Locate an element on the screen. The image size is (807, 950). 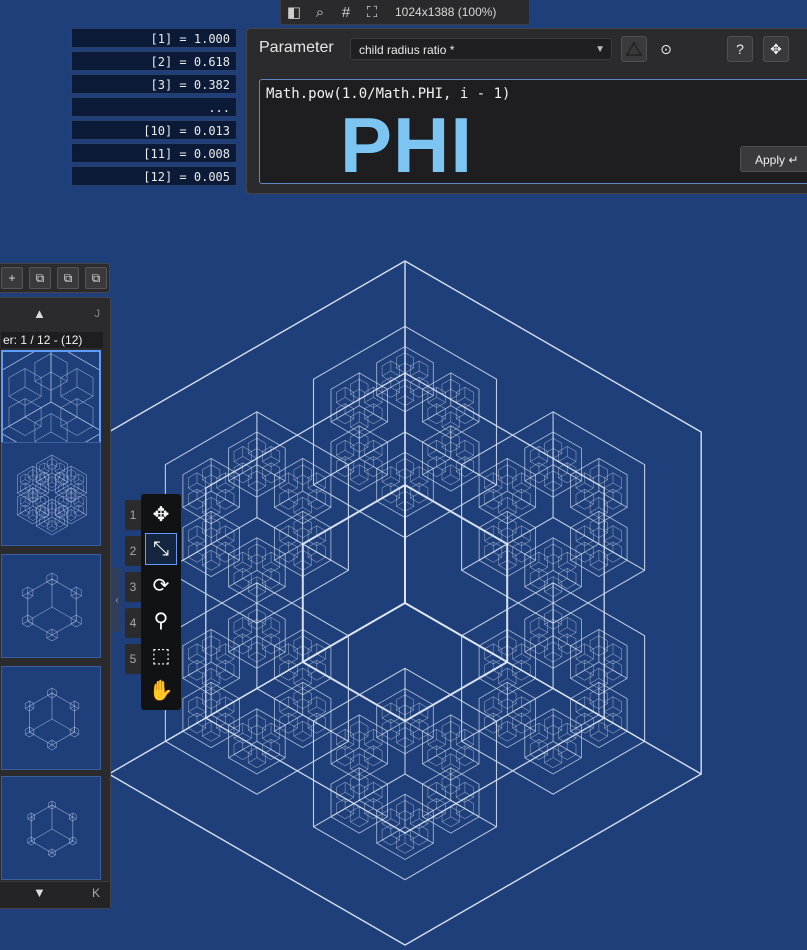
sidebar-icon: ◧ is located at coordinates (294, 12).